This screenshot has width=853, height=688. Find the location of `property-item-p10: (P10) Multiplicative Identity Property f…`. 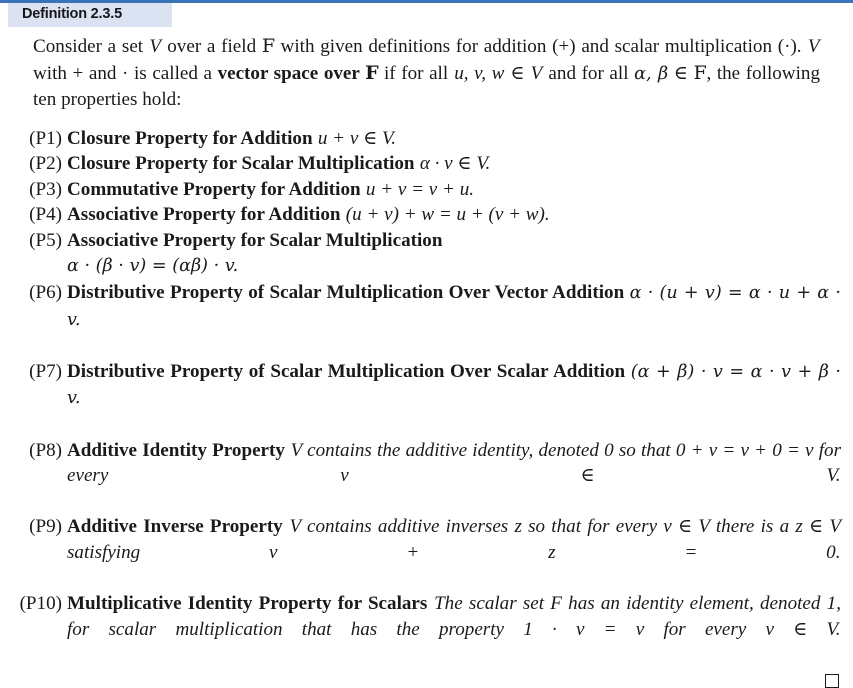

property-item-p10: (P10) Multiplicative Identity Property f… is located at coordinates (425, 639).